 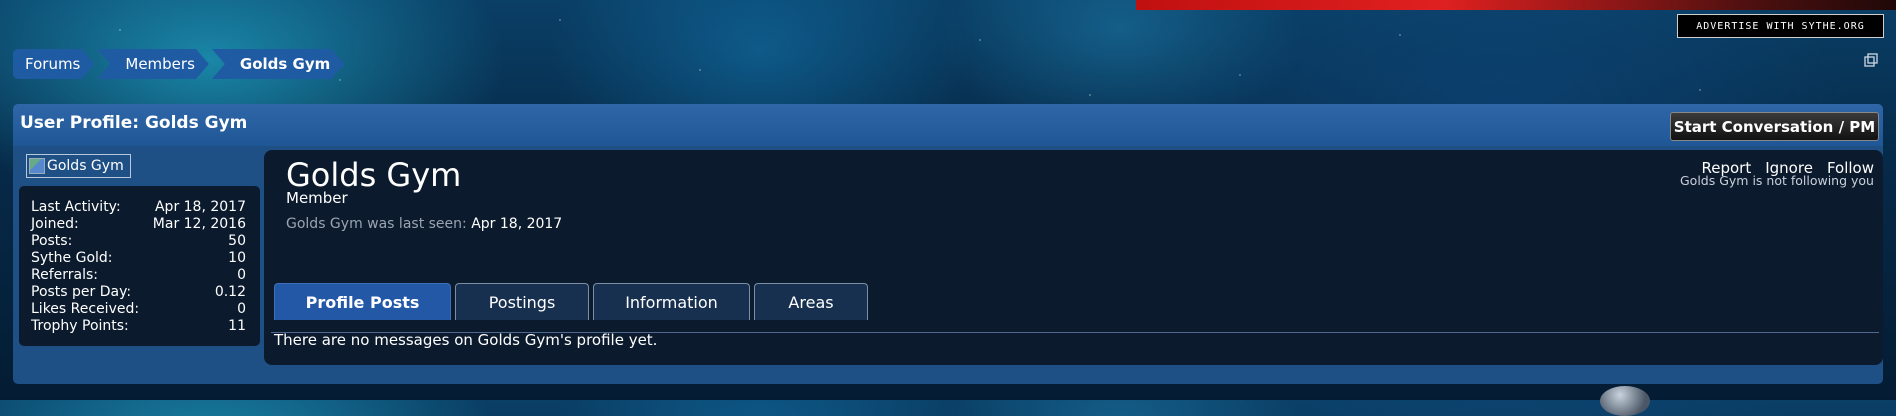 What do you see at coordinates (85, 166) in the screenshot?
I see `avatar-alt-text: Golds Gym` at bounding box center [85, 166].